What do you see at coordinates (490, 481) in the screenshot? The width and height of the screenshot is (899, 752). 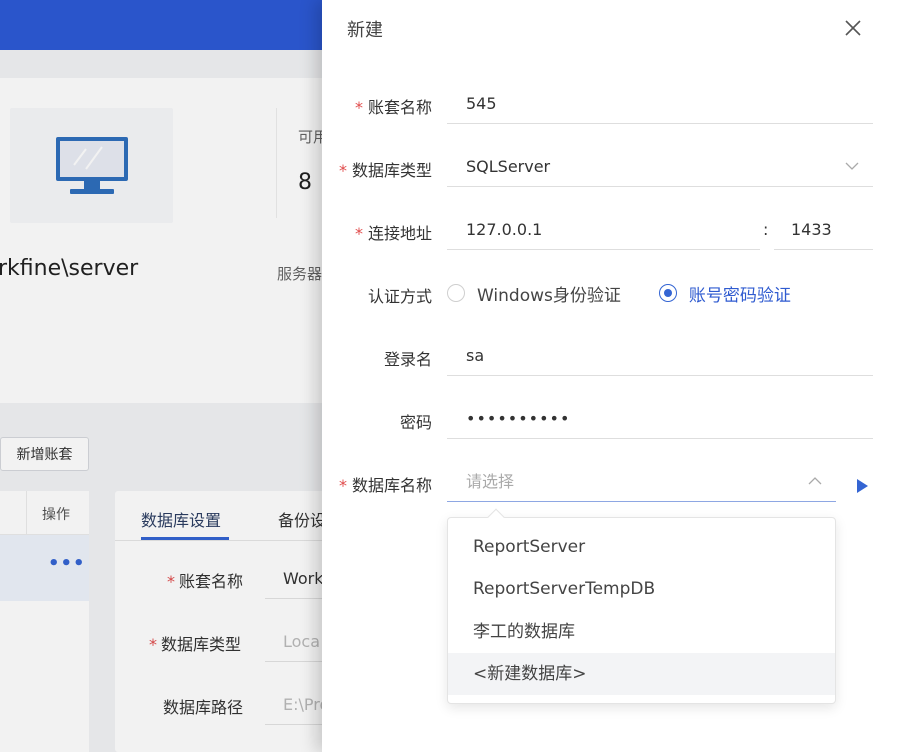 I see `db-name-placeholder: 请选择` at bounding box center [490, 481].